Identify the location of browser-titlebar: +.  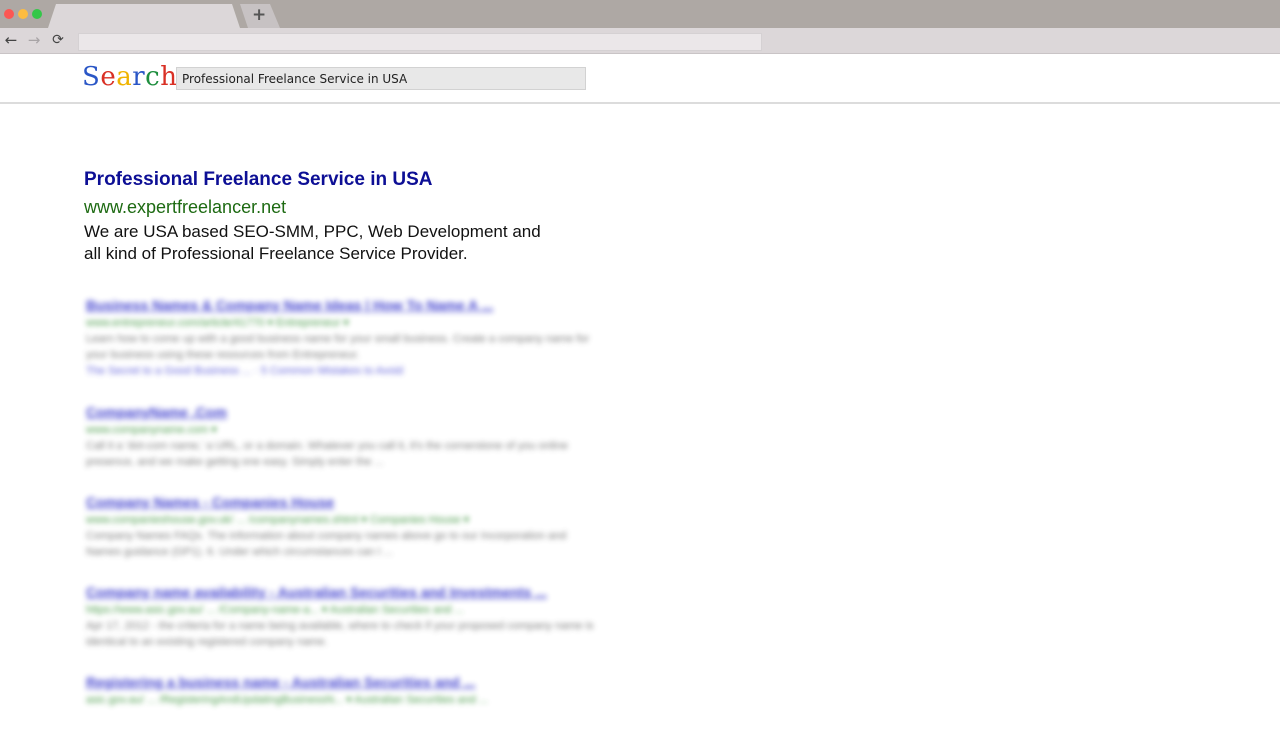
(640, 14).